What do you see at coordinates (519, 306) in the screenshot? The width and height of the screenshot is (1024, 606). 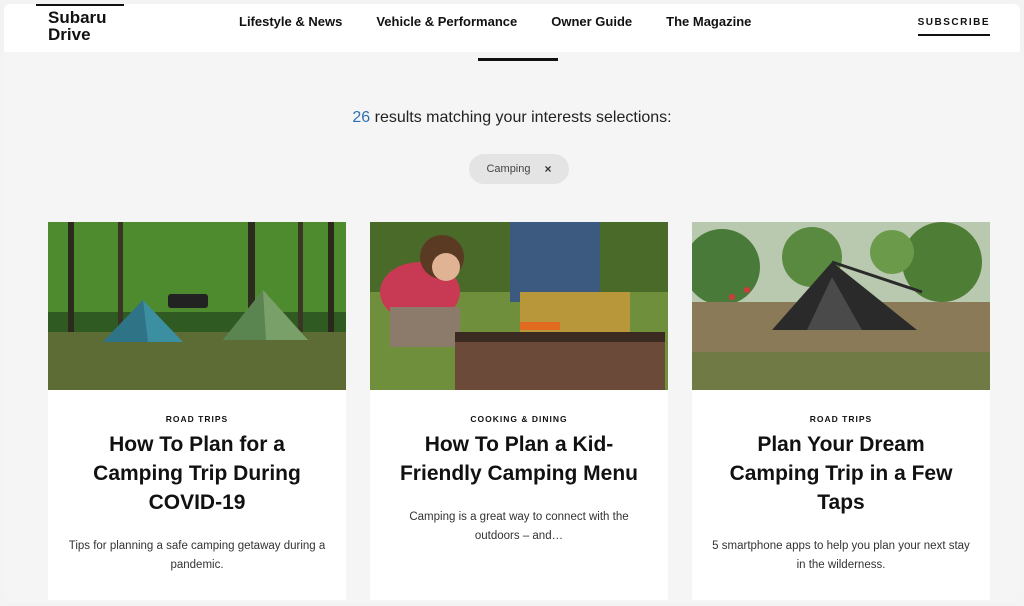 I see `campfire-cooking-image` at bounding box center [519, 306].